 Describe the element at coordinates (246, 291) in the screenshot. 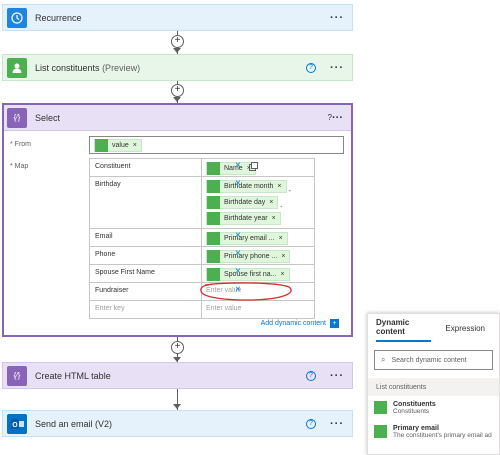

I see `annotation-circle` at that location.